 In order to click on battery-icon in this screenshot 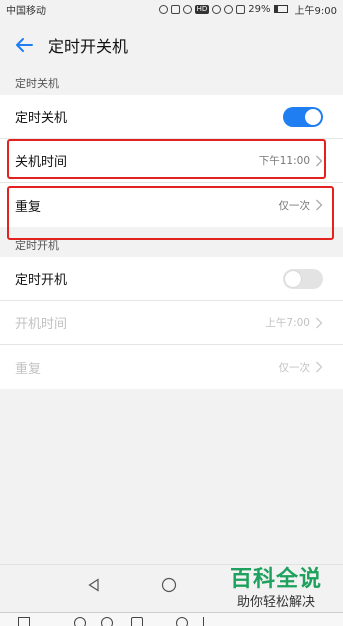, I will do `click(280, 9)`.